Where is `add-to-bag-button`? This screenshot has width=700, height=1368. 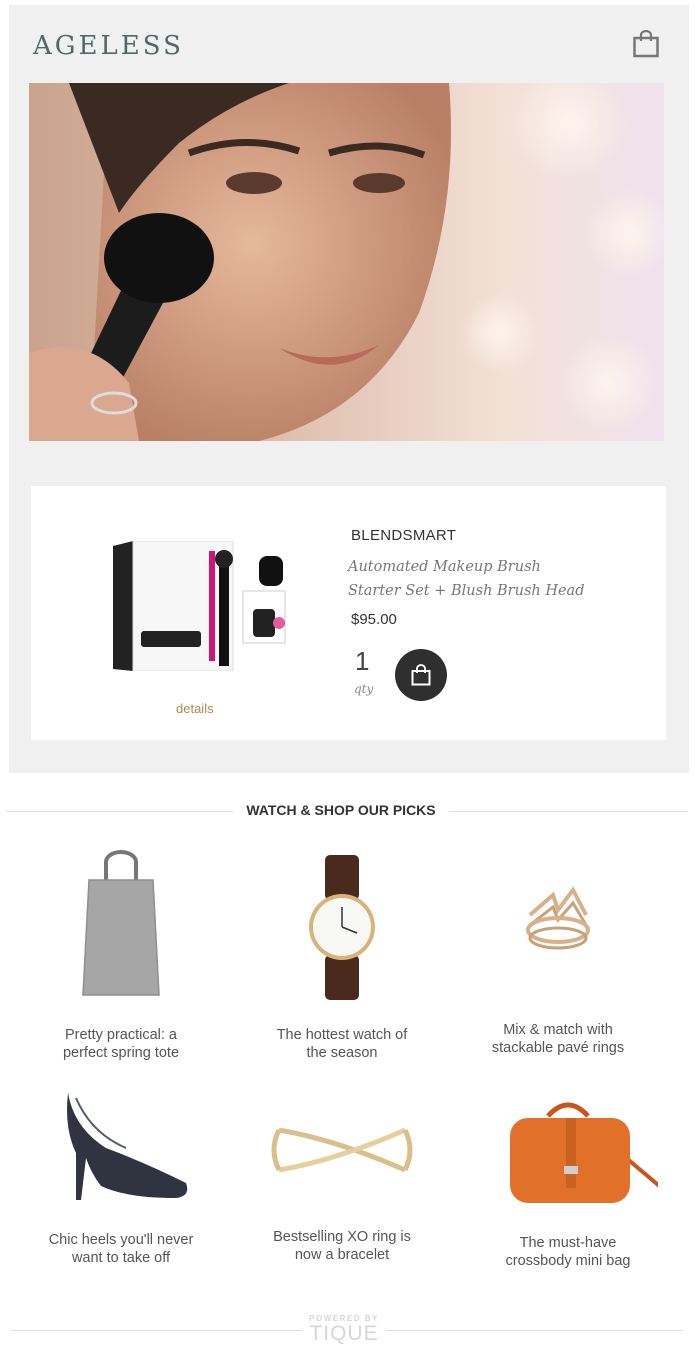
add-to-bag-button is located at coordinates (421, 675).